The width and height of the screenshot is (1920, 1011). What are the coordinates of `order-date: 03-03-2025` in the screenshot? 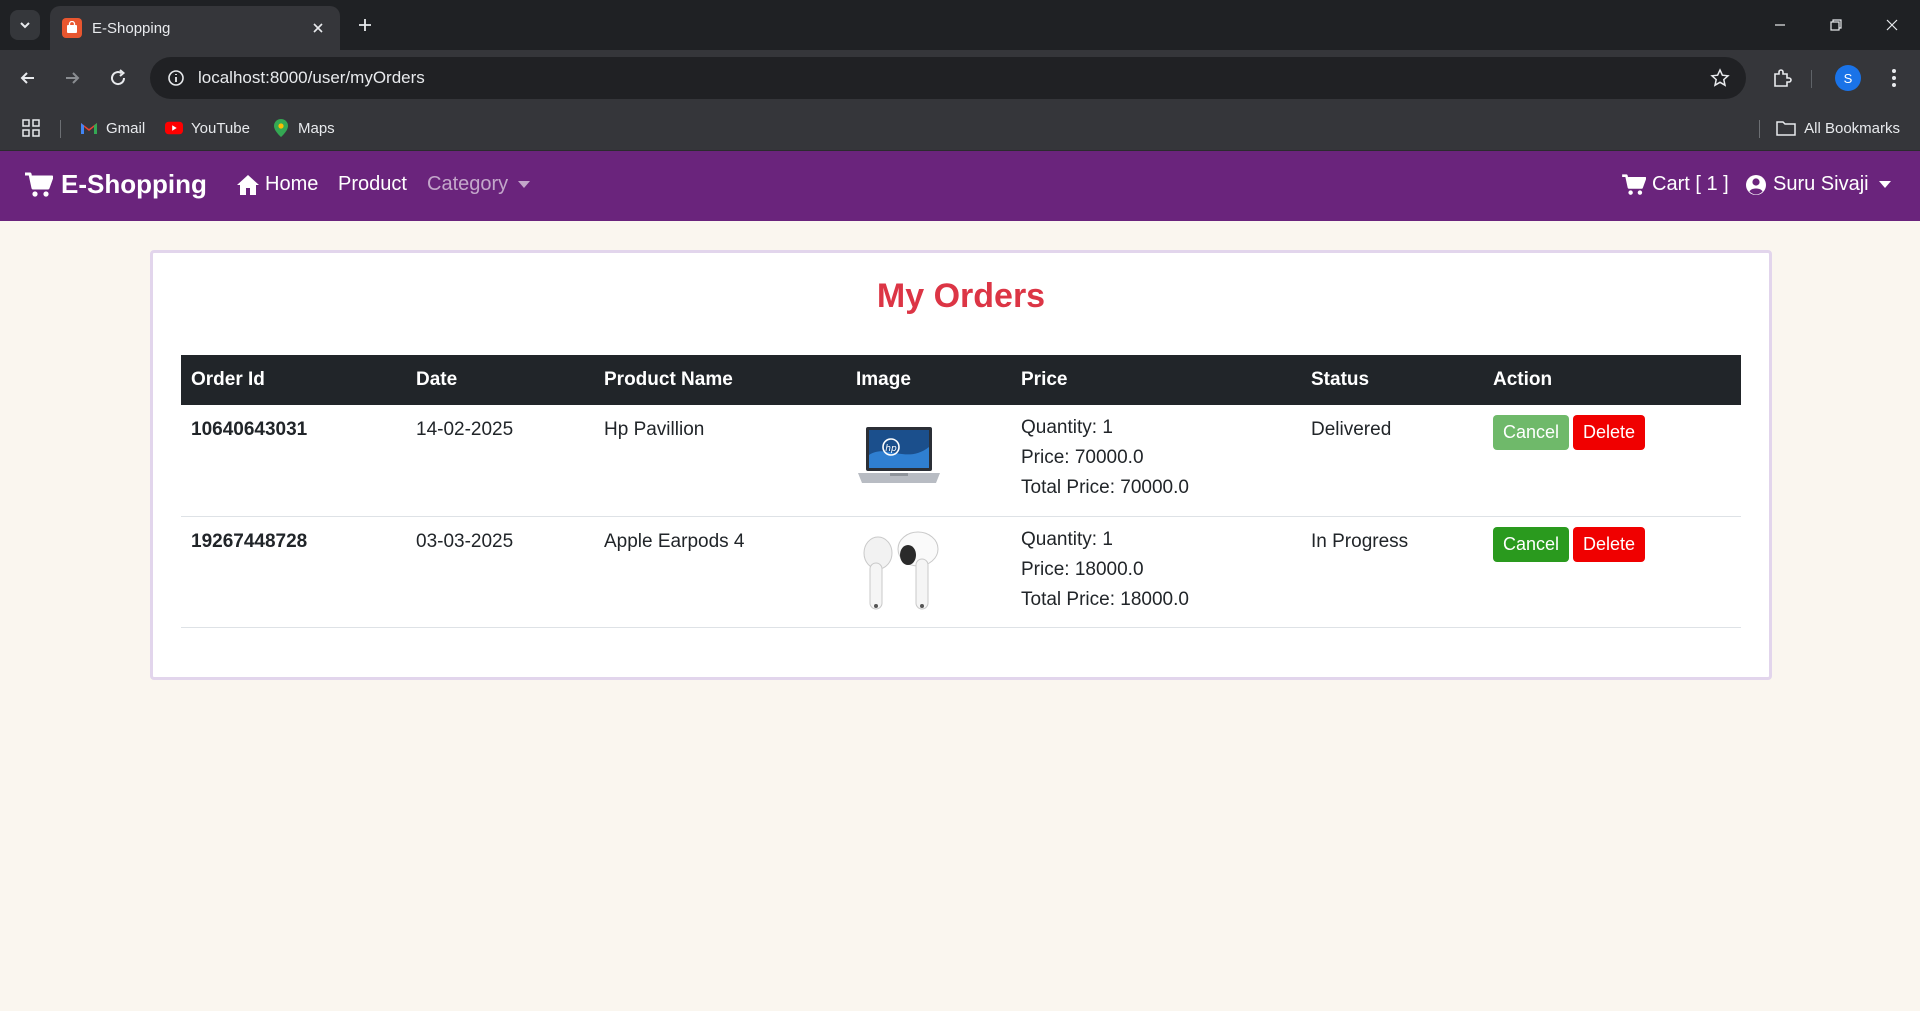 It's located at (465, 541).